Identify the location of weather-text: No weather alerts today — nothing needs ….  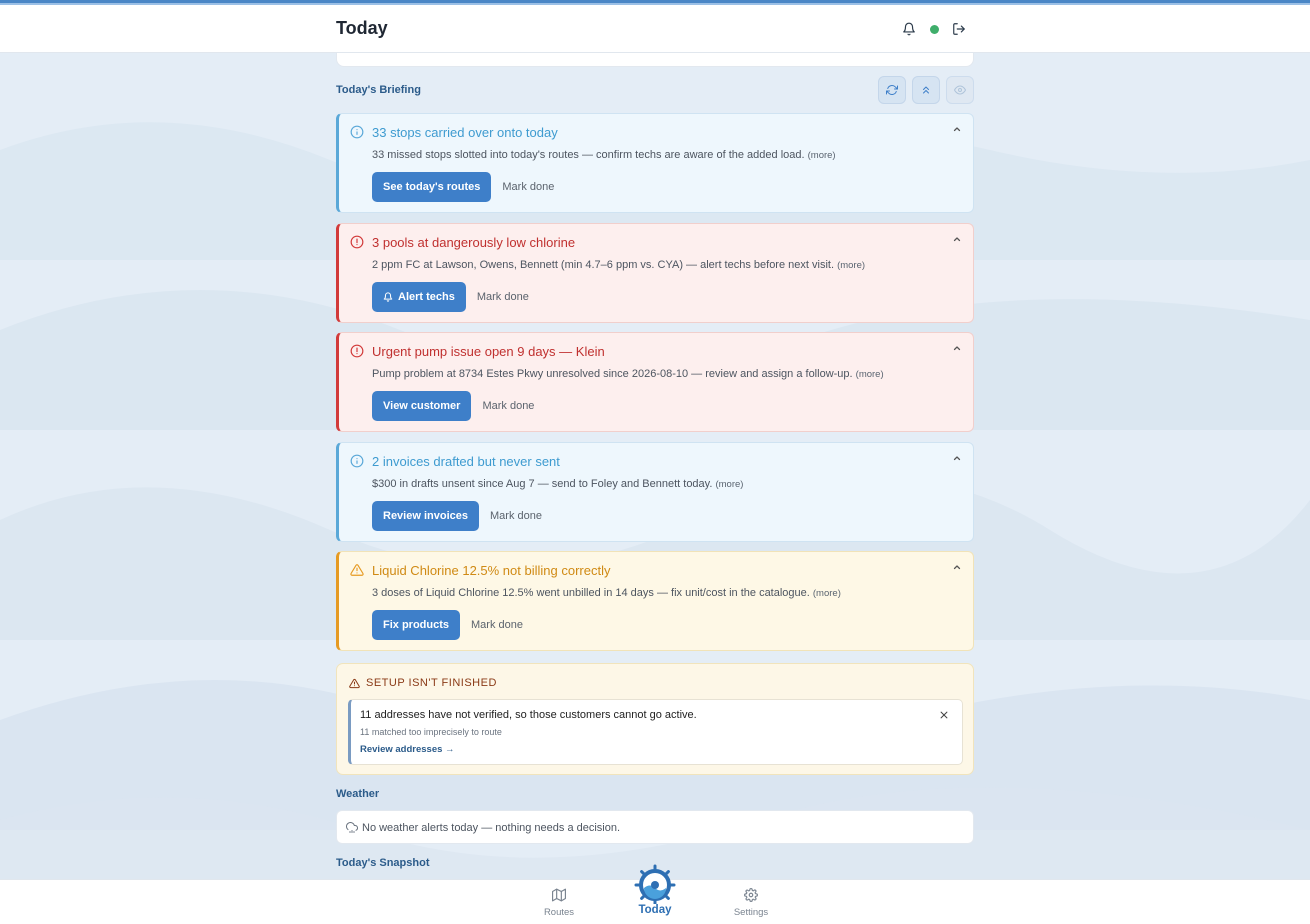
(491, 828).